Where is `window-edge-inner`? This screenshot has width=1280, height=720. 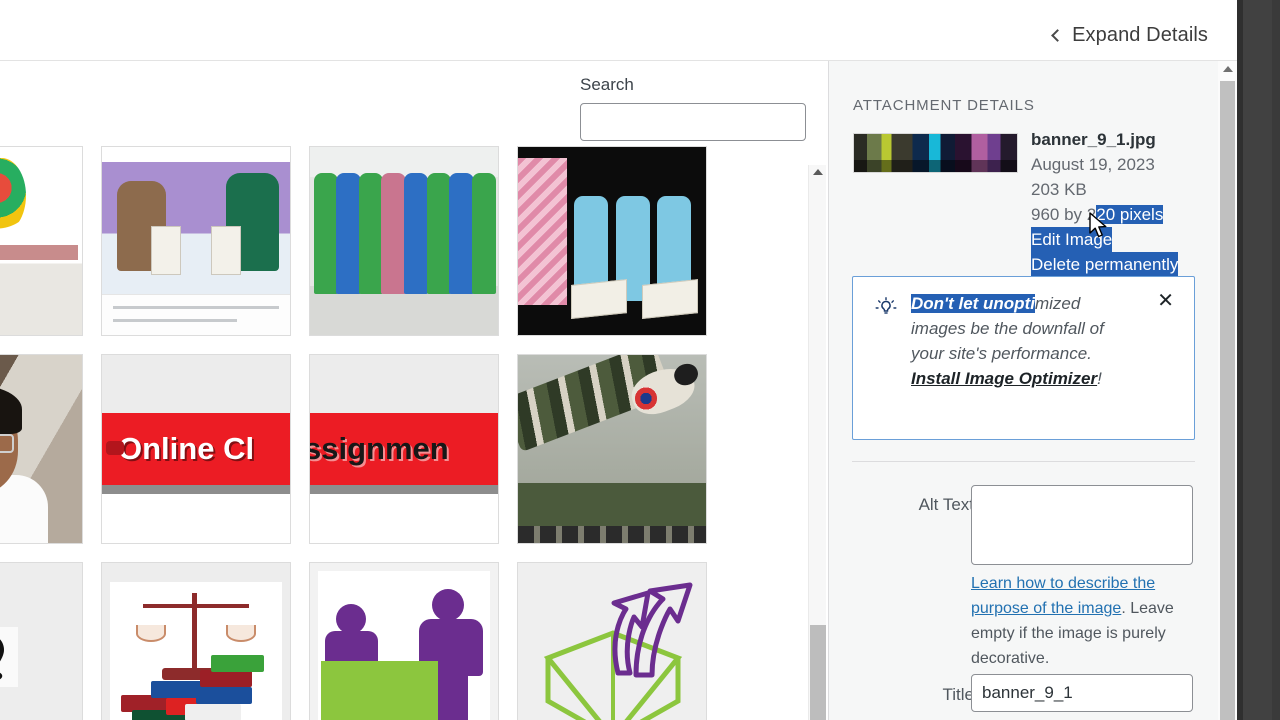
window-edge-inner is located at coordinates (1240, 360).